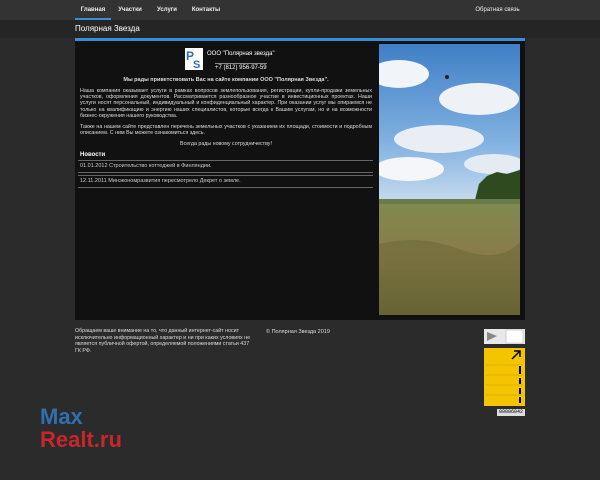  I want to click on news-link: Строительство коттеджей в Финляндии., so click(160, 166).